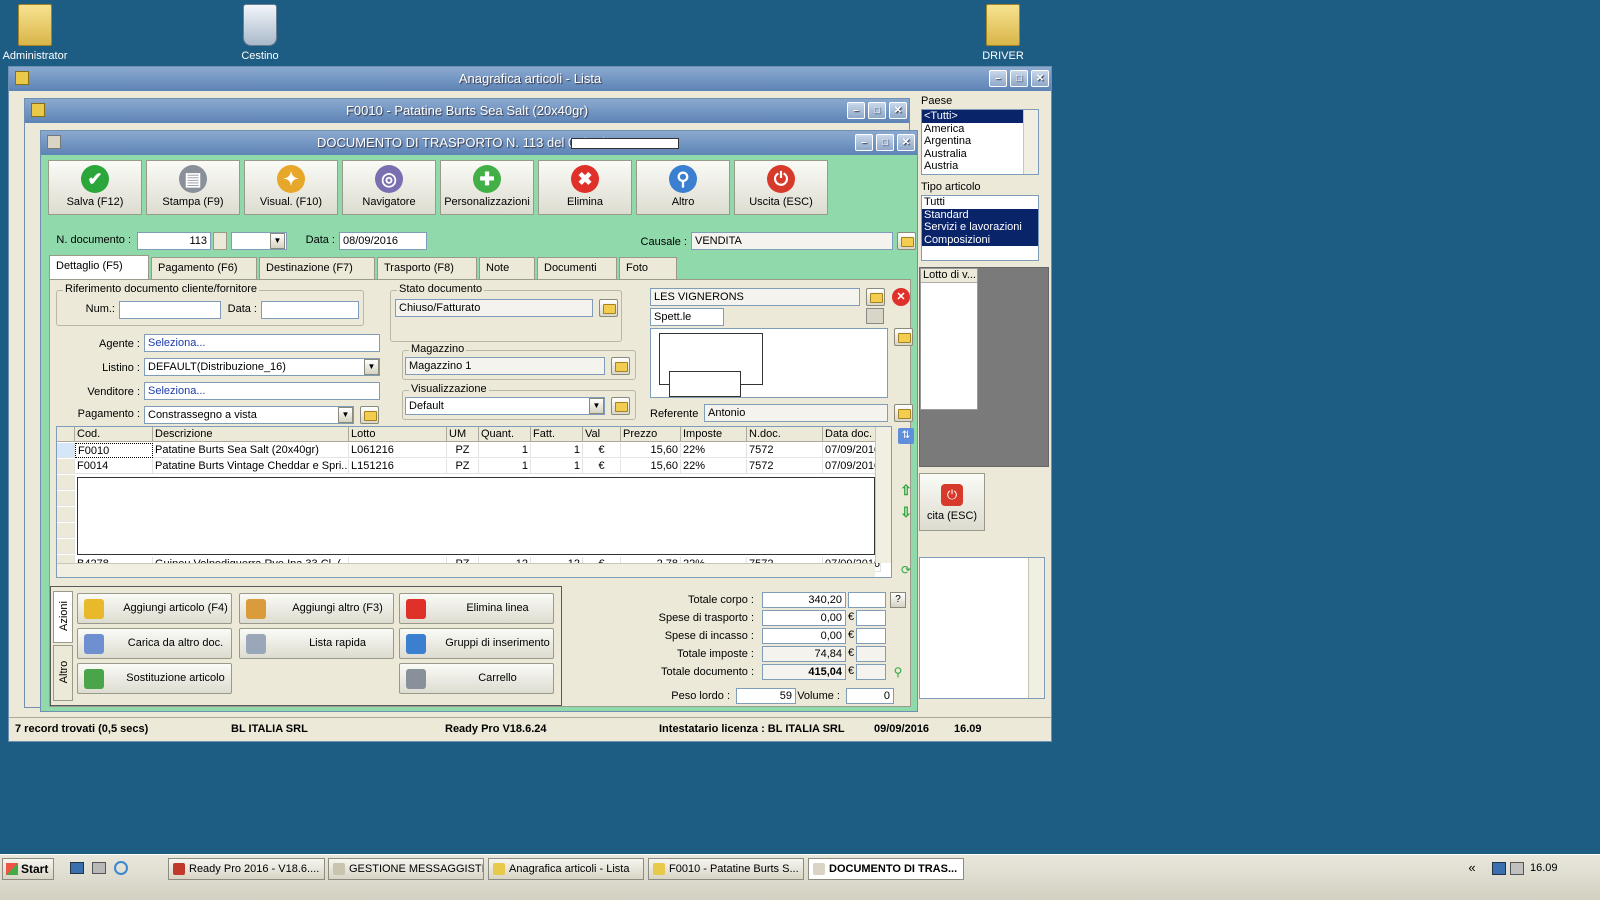 The image size is (1600, 900). I want to click on action-button-carrello: Carrello, so click(476, 678).